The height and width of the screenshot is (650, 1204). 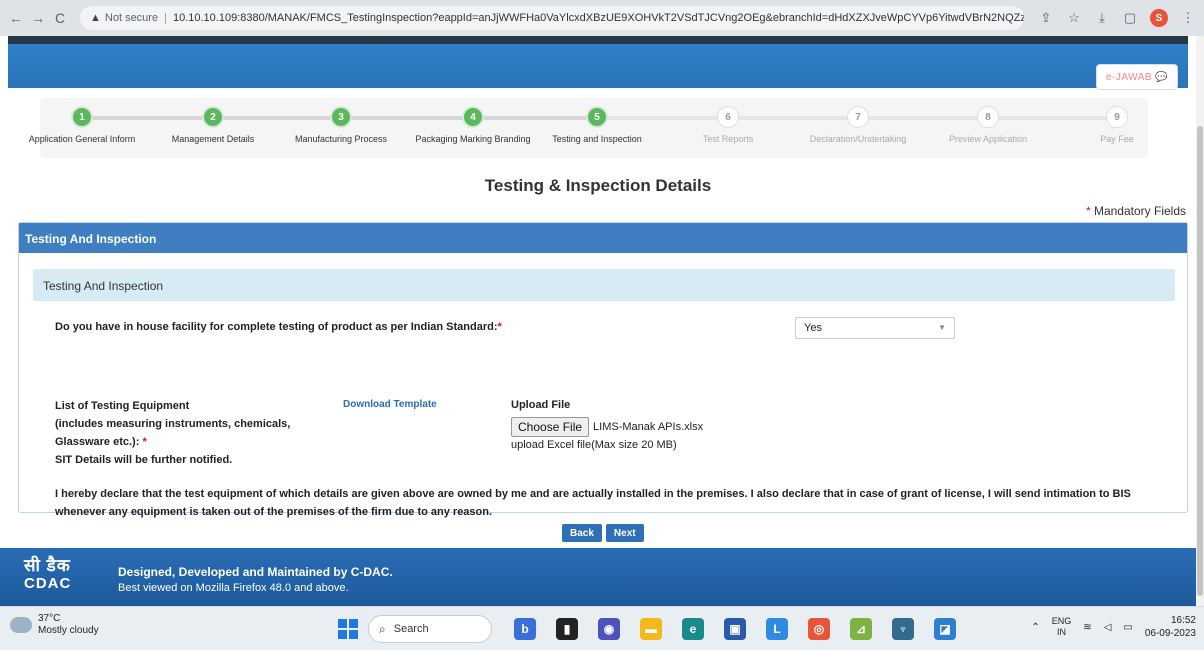 What do you see at coordinates (1188, 18) in the screenshot?
I see `more-menu-icon: ⋮` at bounding box center [1188, 18].